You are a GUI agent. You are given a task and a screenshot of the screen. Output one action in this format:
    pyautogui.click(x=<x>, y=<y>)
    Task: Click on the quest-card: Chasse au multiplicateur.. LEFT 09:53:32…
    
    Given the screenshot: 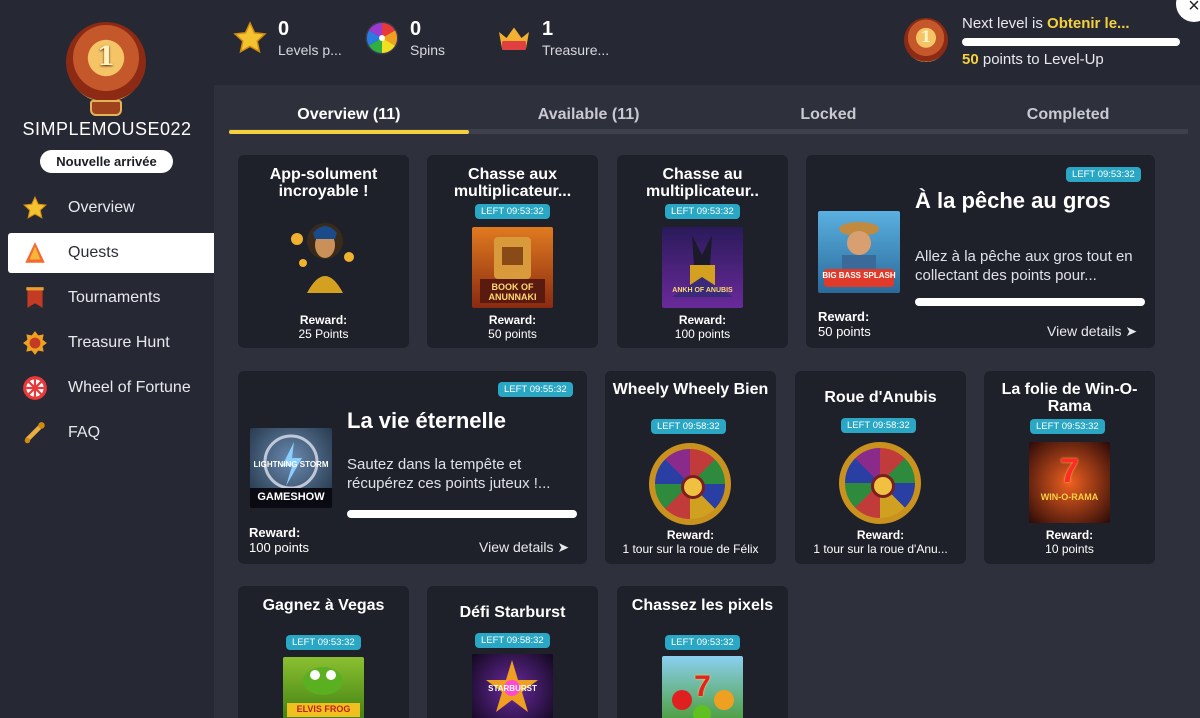 What is the action you would take?
    pyautogui.click(x=702, y=251)
    